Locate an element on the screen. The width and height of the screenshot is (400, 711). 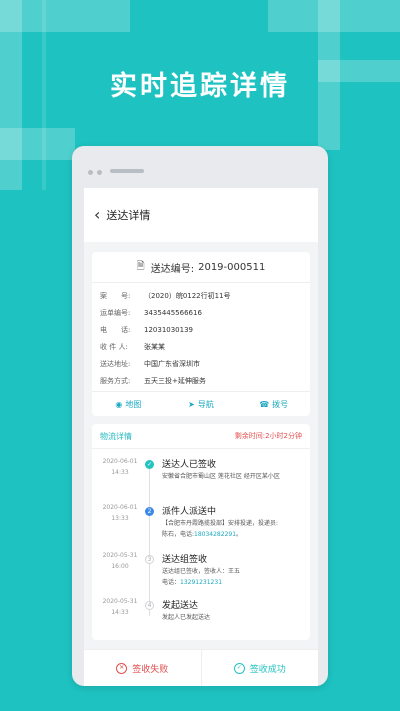
phone-icon: ☎ is located at coordinates (264, 404).